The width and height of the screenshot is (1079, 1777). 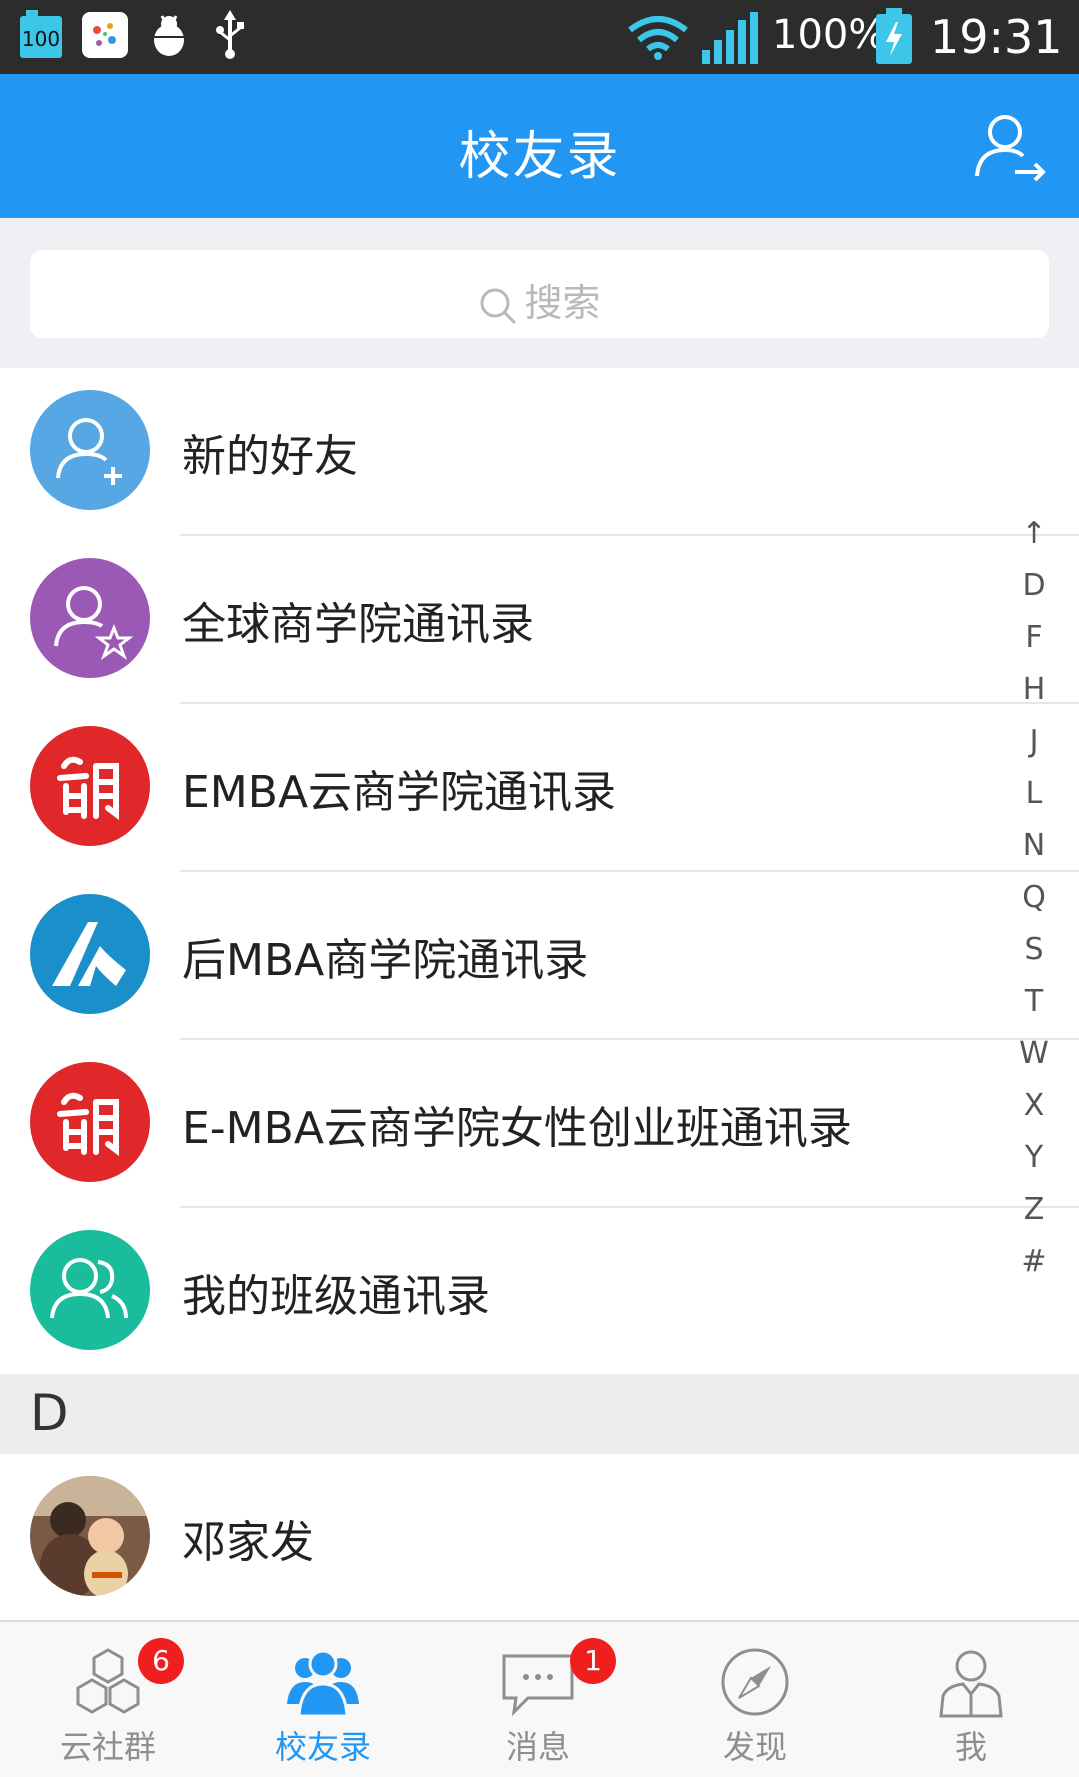 What do you see at coordinates (108, 1681) in the screenshot?
I see `cloud-community-icon` at bounding box center [108, 1681].